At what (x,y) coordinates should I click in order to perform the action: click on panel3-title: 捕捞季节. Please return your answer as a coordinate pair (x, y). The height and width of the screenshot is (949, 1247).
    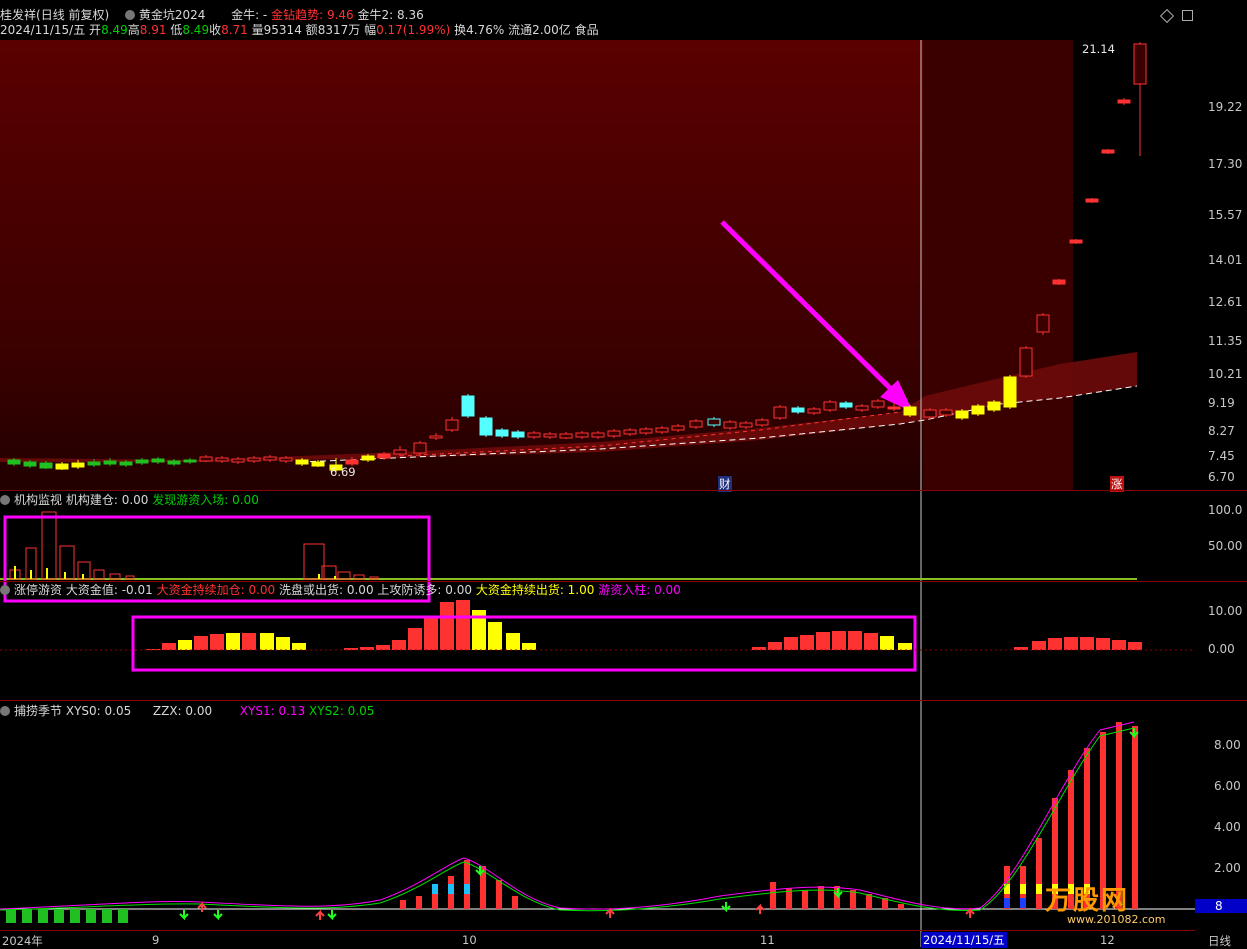
    Looking at the image, I should click on (38, 711).